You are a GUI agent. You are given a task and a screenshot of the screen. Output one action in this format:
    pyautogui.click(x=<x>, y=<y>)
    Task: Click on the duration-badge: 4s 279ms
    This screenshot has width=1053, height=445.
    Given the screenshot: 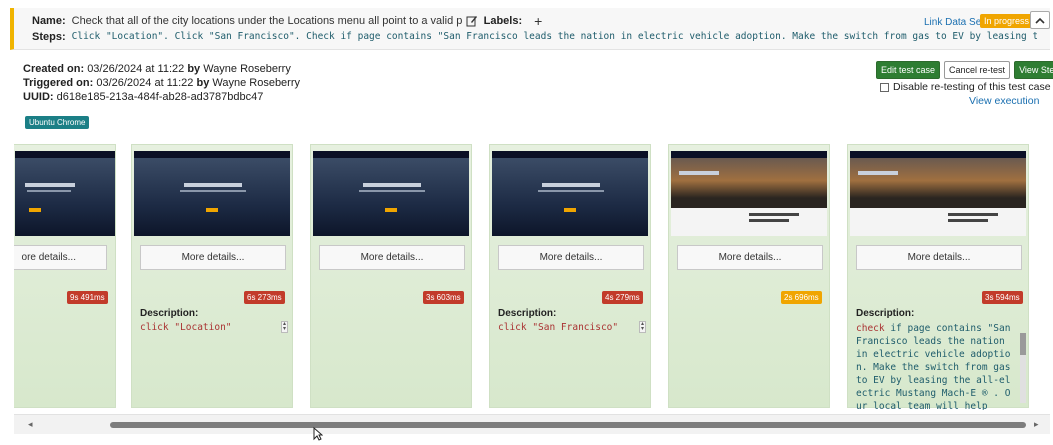 What is the action you would take?
    pyautogui.click(x=622, y=297)
    